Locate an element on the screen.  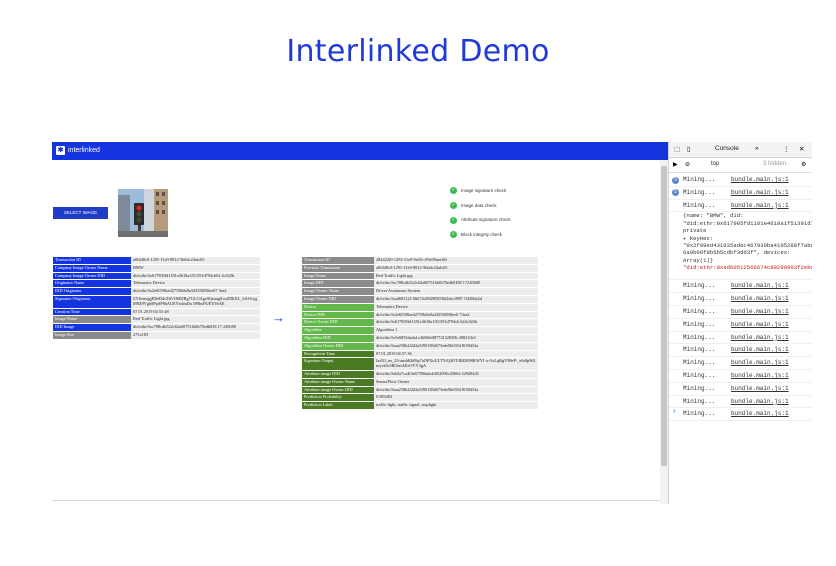
close-icon: ✕ is located at coordinates (801, 149).